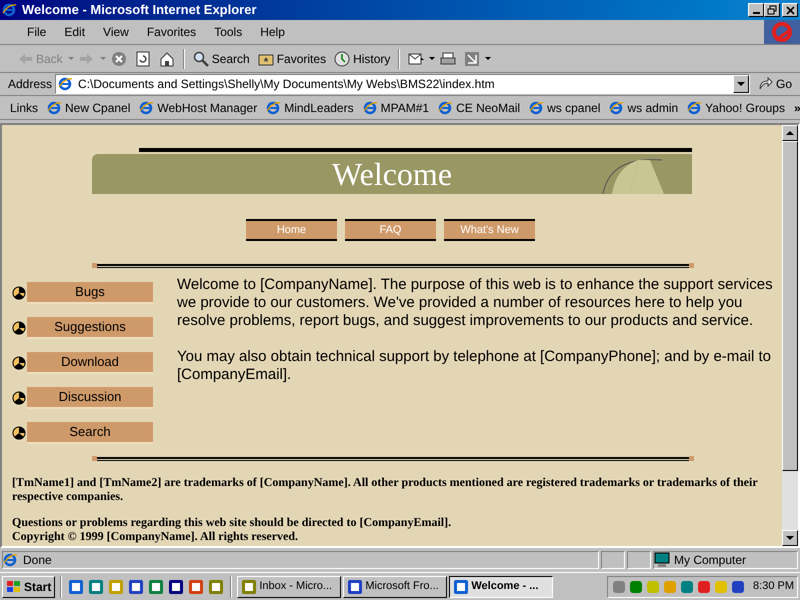  Describe the element at coordinates (292, 59) in the screenshot. I see `favorites-button: Favorites` at that location.